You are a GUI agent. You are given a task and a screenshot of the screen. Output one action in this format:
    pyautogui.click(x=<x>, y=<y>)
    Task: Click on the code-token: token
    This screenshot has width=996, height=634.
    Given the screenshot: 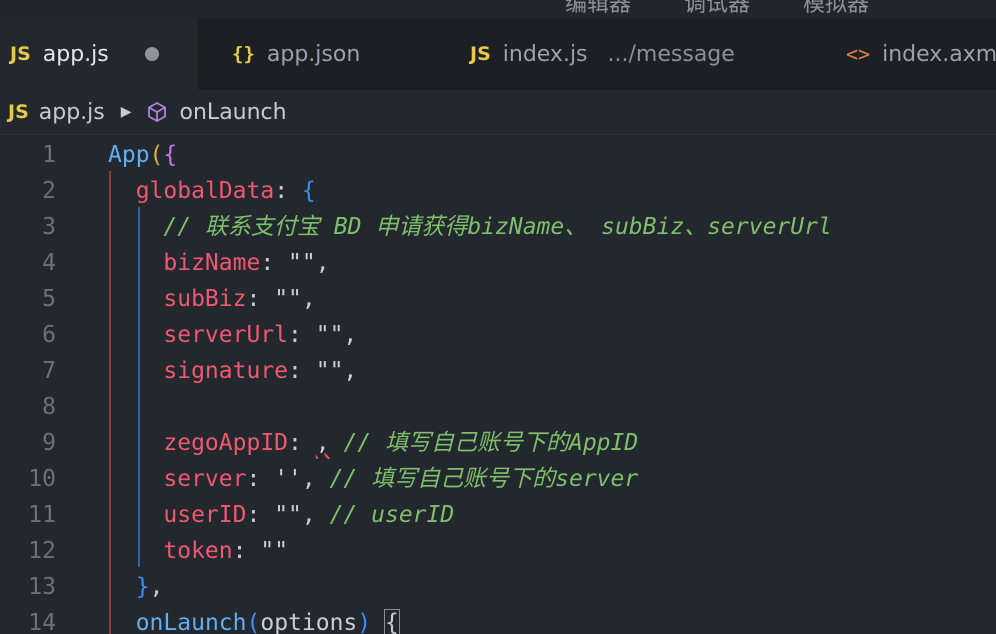 What is the action you would take?
    pyautogui.click(x=198, y=551)
    